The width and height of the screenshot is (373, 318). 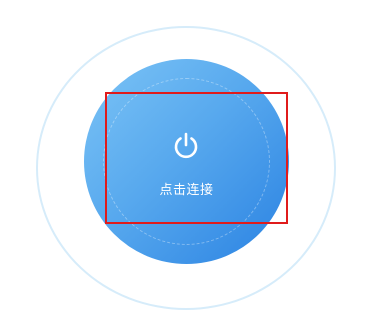 I want to click on power-icon, so click(x=186, y=145).